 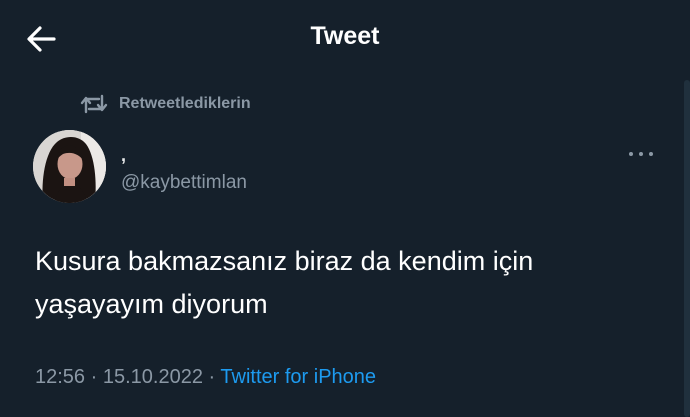 I want to click on retweet-label: Retweetlediklerin, so click(x=185, y=103).